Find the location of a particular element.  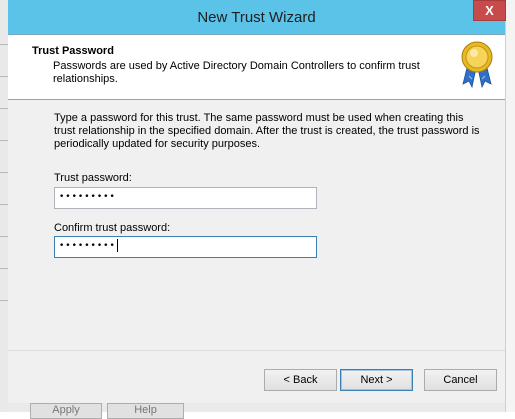

confirm-password-value: ••••••••• is located at coordinates (87, 246).